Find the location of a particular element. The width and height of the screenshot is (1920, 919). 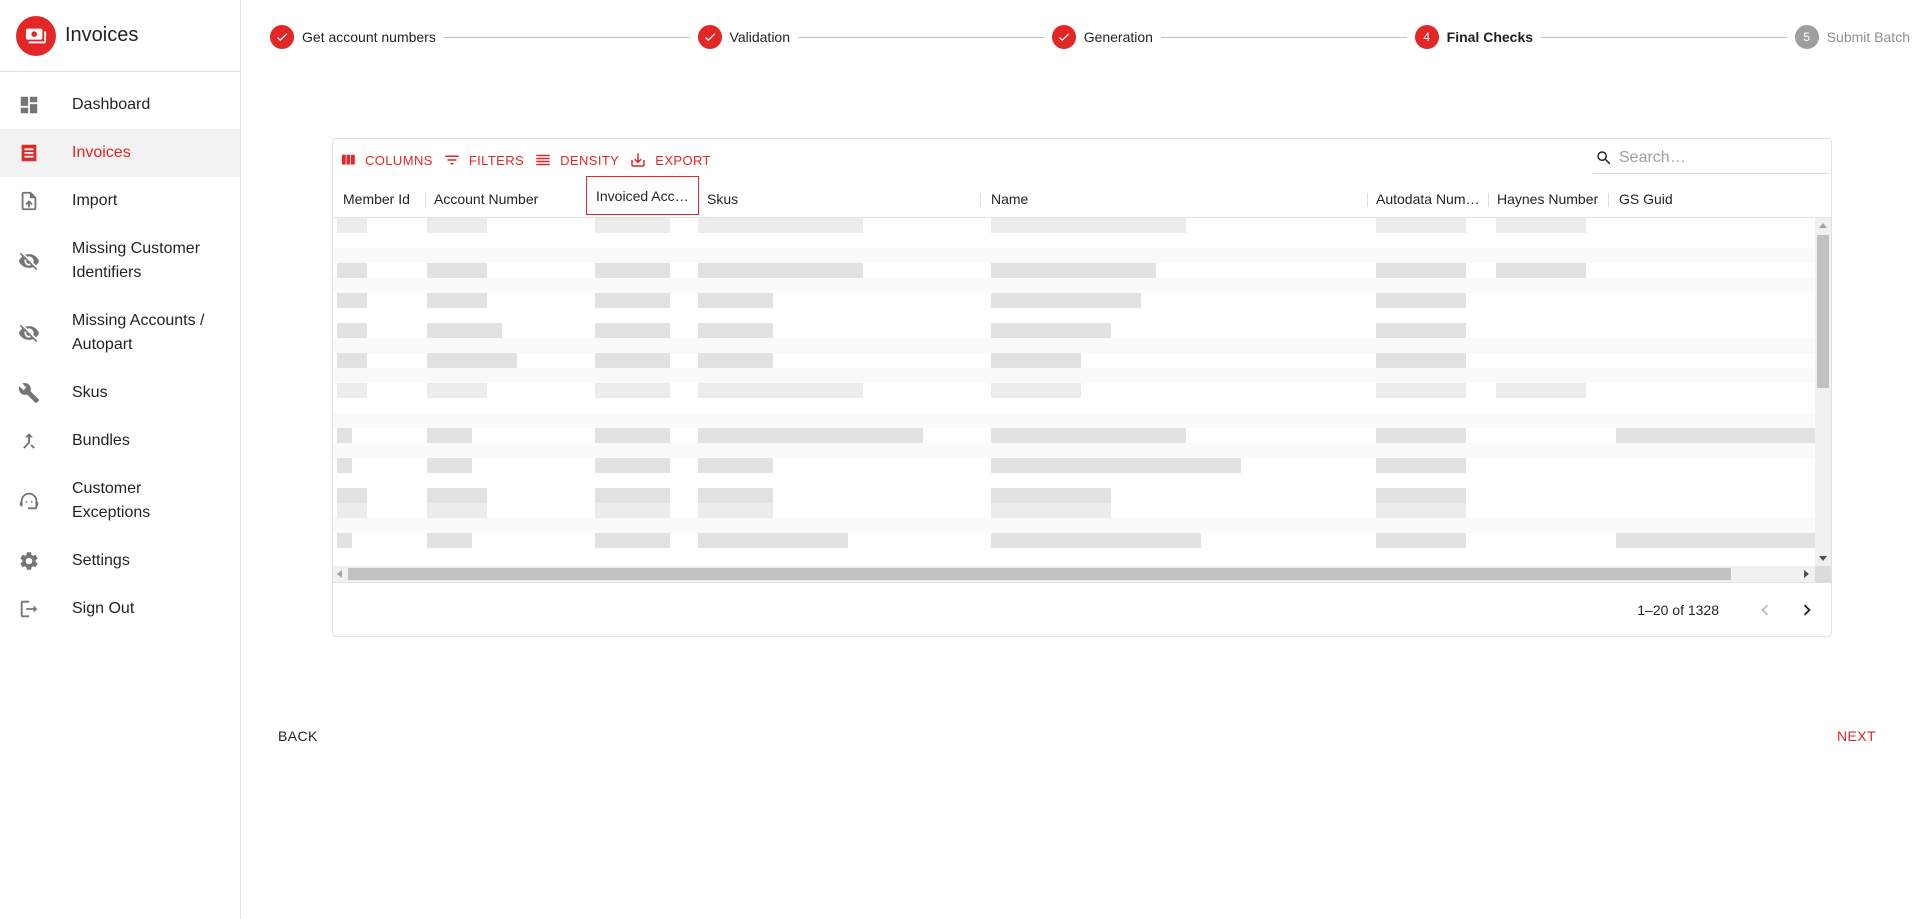

sidebar-item-customer-exceptions: Customer Exceptions is located at coordinates (120, 501).